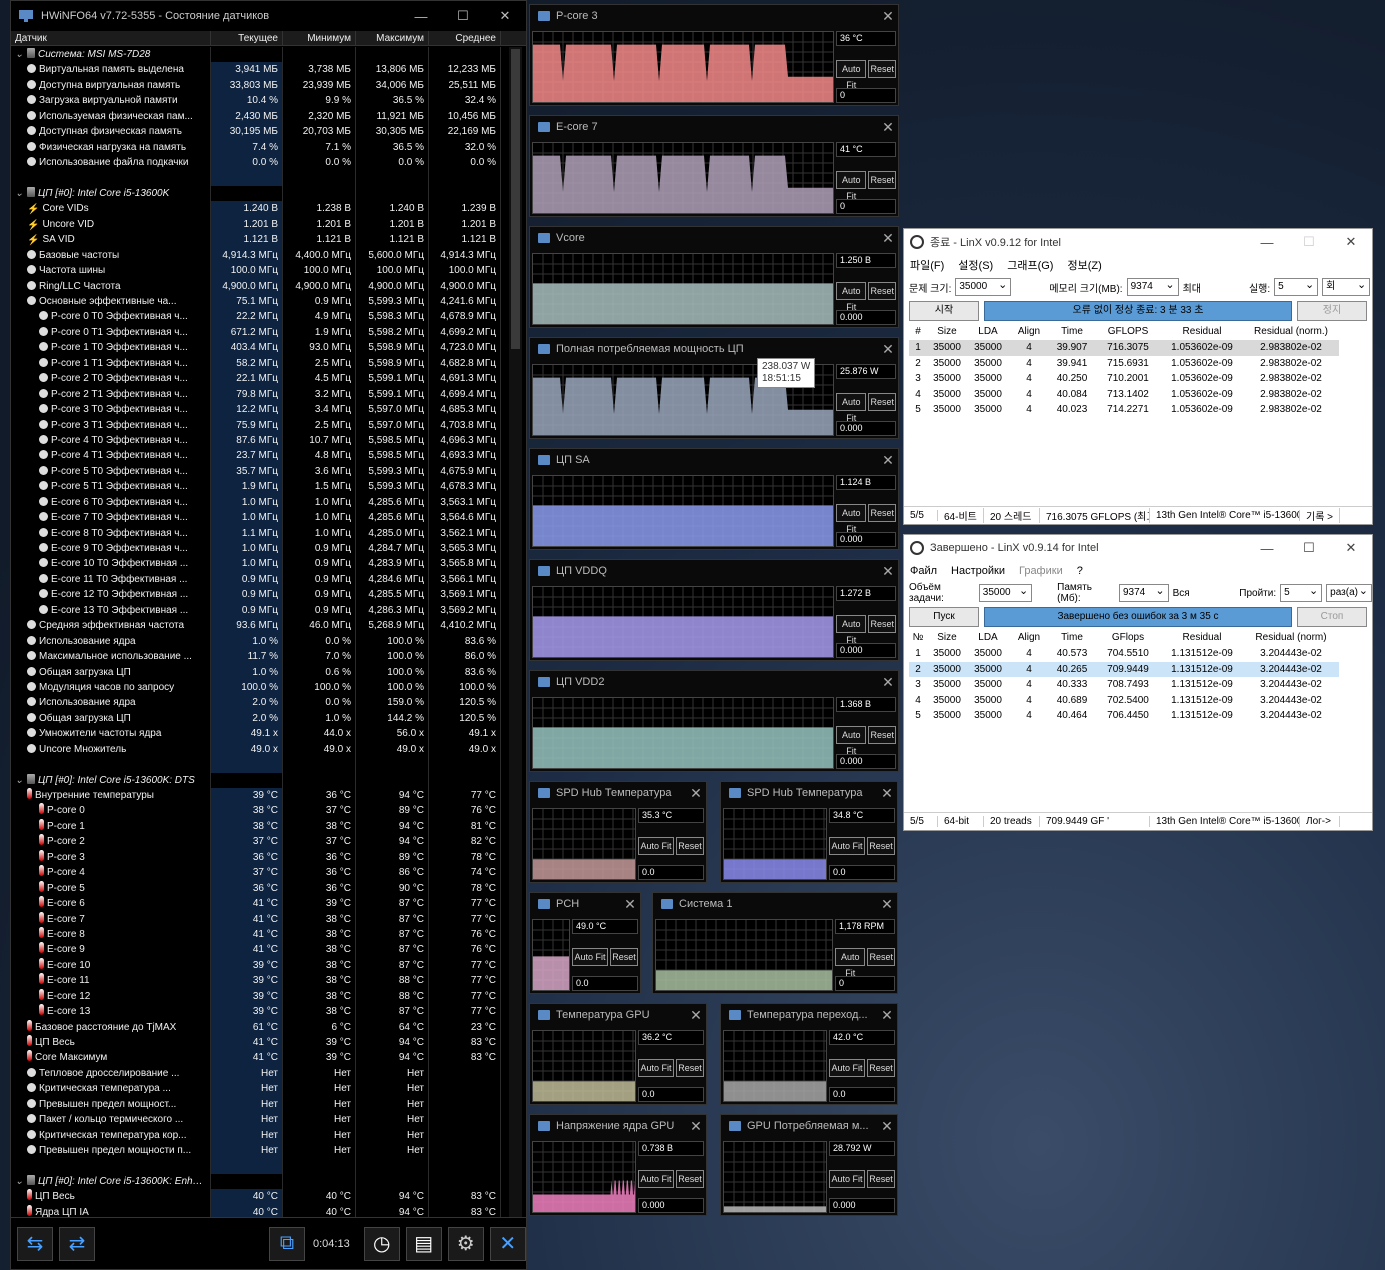  What do you see at coordinates (1296, 286) in the screenshot?
I see `run-count-select: 5` at bounding box center [1296, 286].